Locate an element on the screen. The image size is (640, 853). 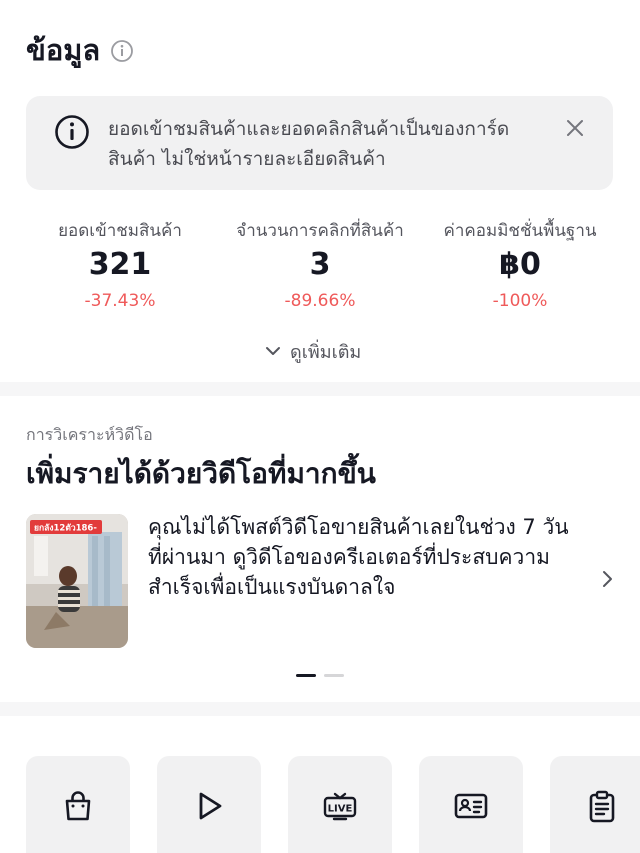
shopping-bag-icon is located at coordinates (78, 806).